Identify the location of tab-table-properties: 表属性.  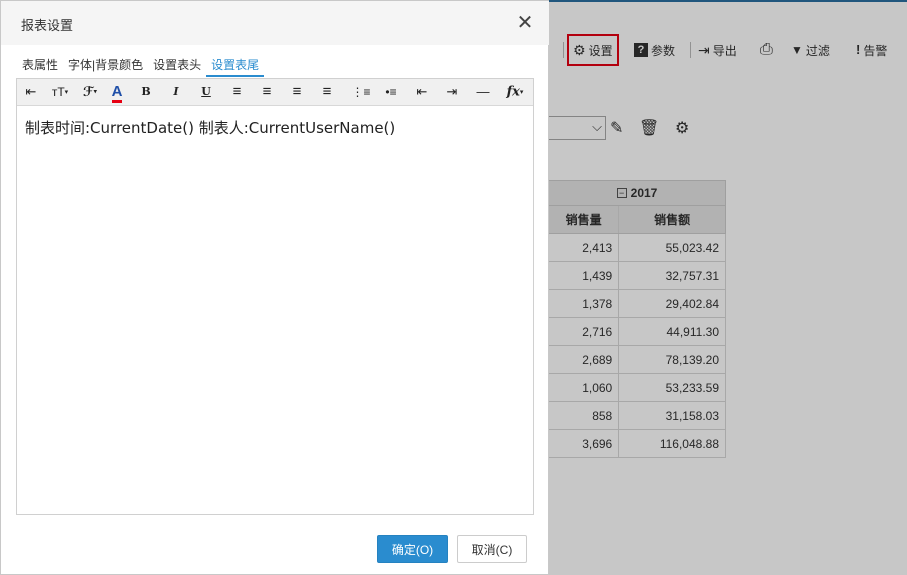
(40, 66).